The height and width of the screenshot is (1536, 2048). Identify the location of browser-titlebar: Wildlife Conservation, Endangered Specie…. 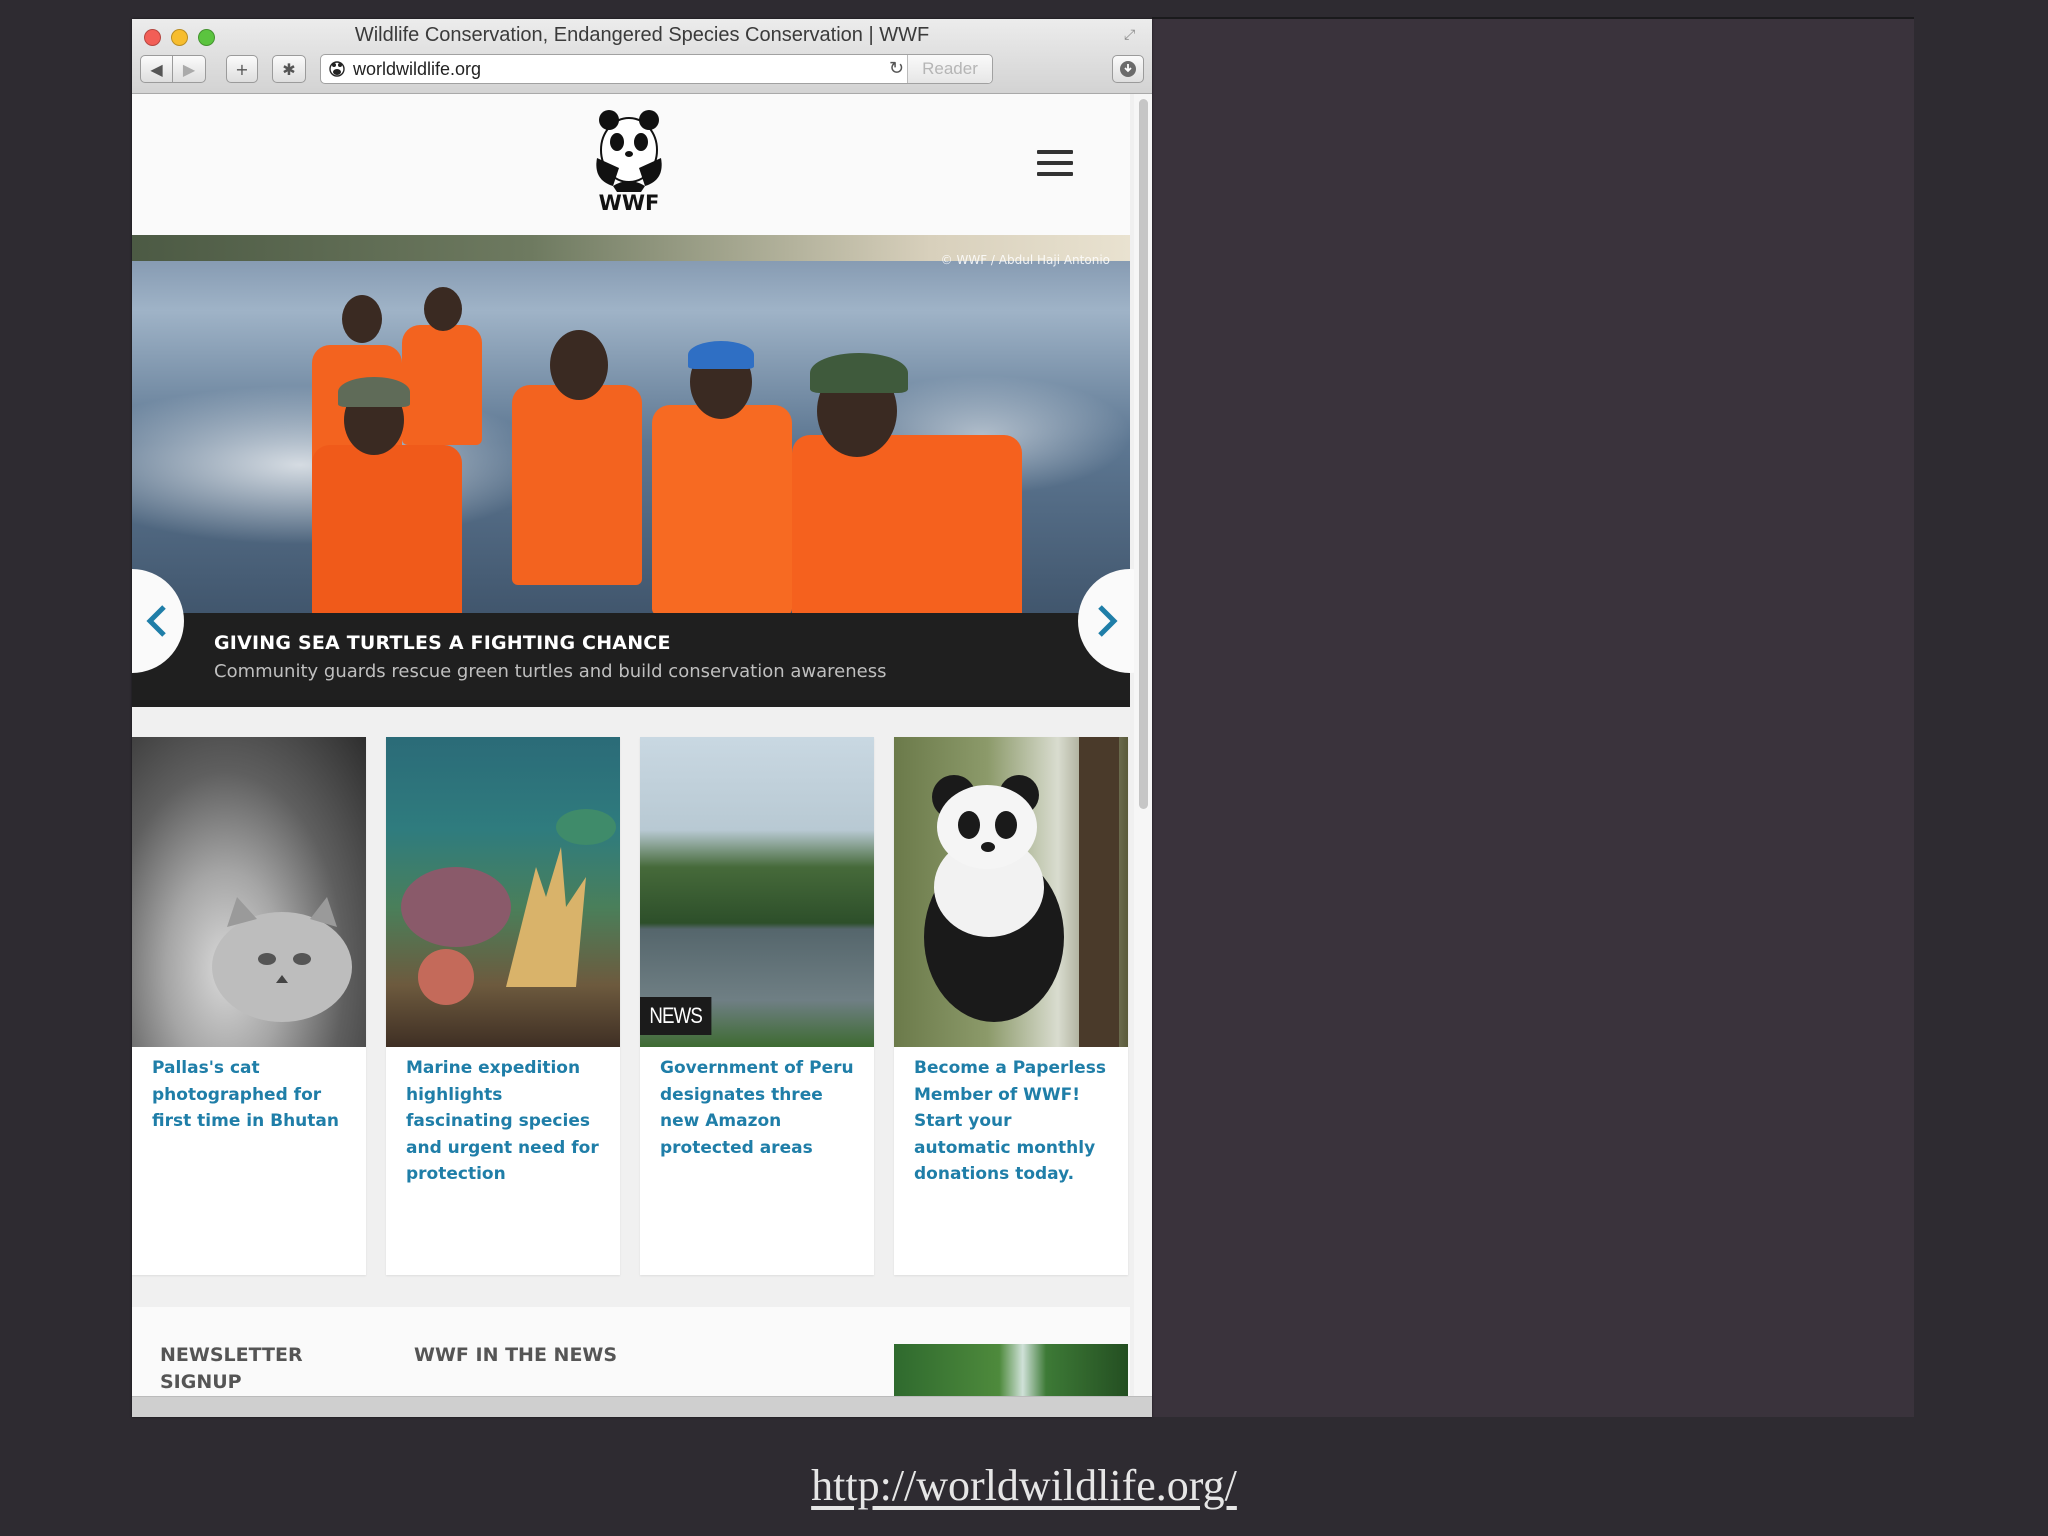
(642, 56).